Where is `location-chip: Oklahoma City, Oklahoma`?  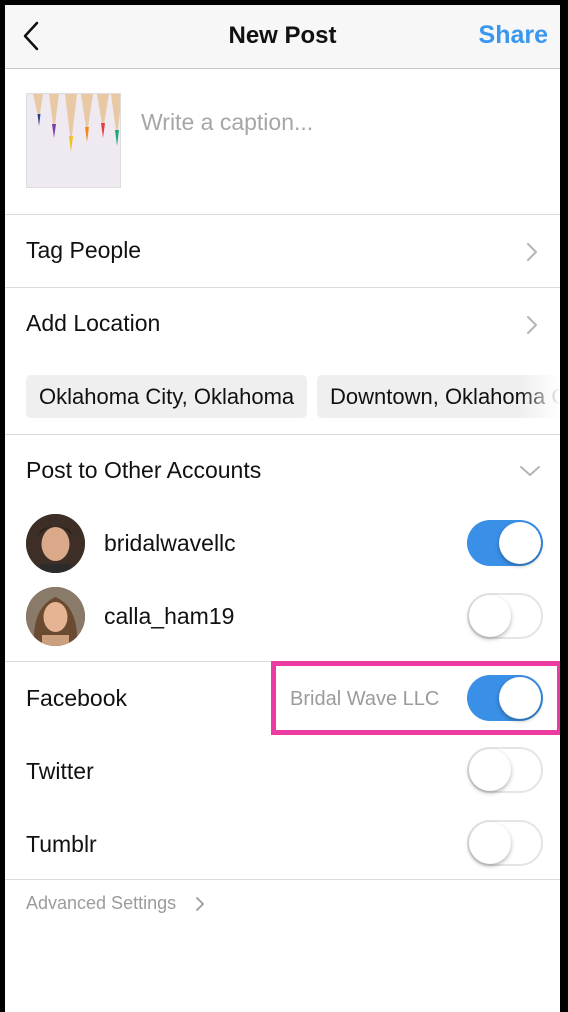 location-chip: Oklahoma City, Oklahoma is located at coordinates (167, 396).